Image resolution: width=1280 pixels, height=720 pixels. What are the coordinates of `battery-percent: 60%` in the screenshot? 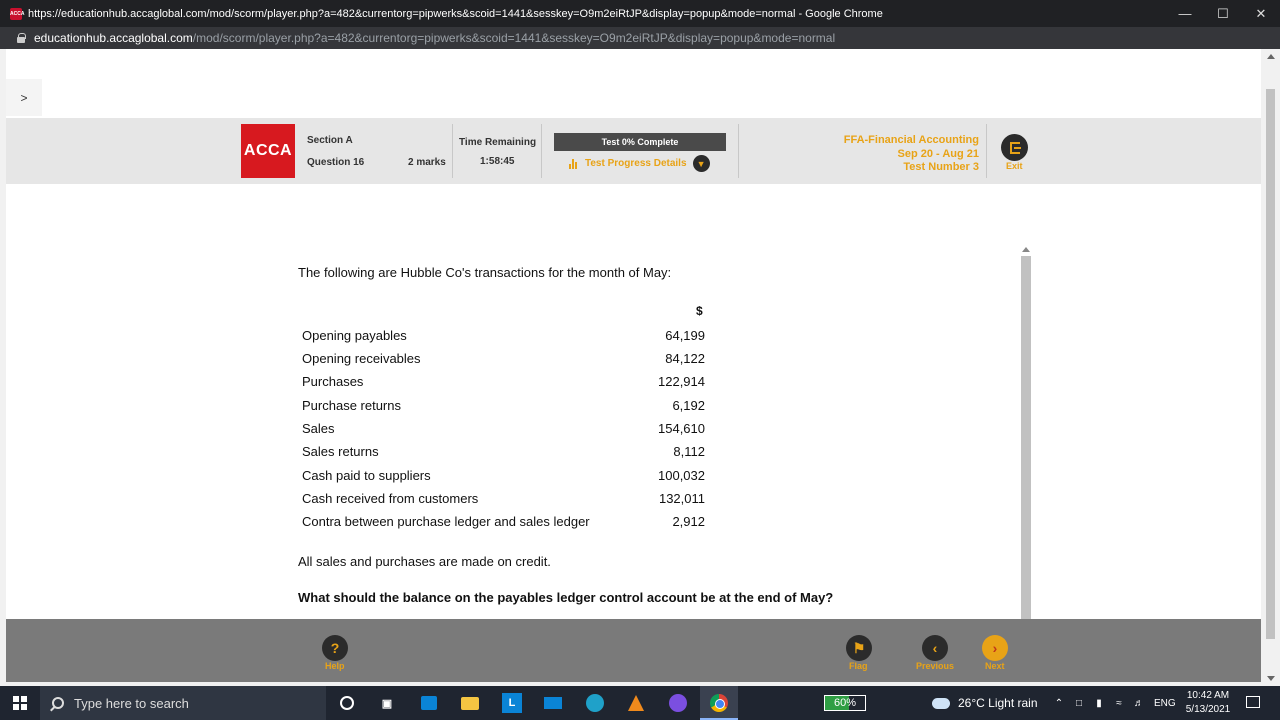 It's located at (845, 703).